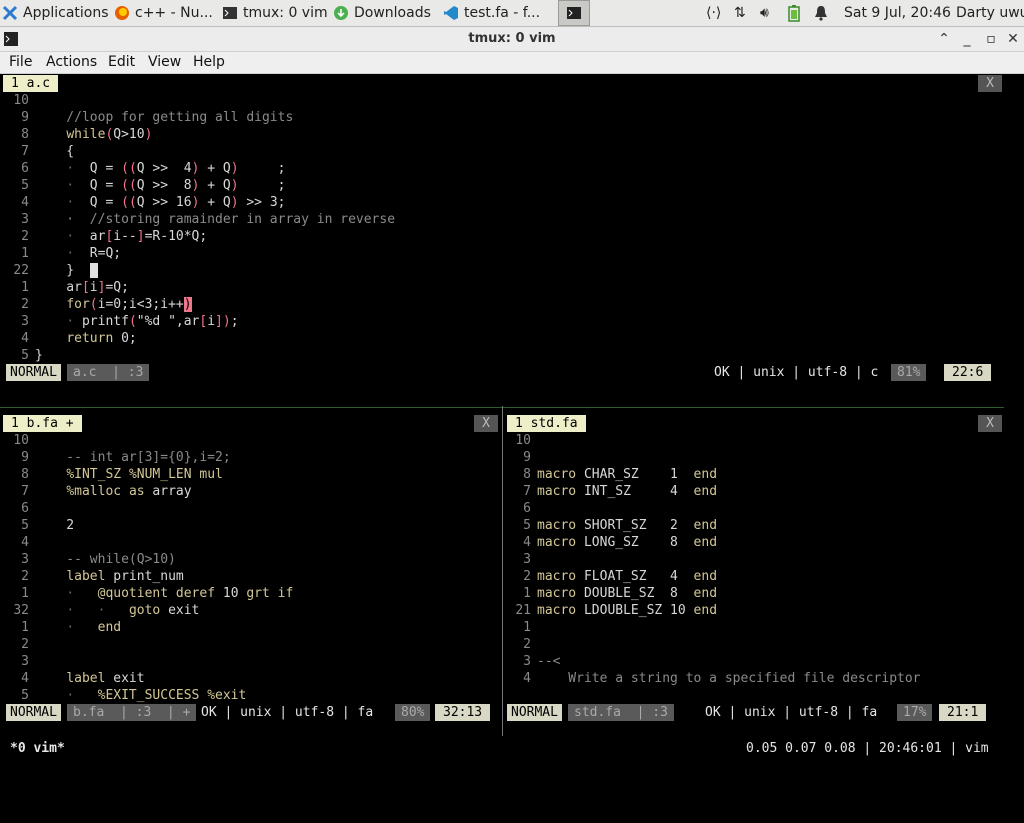  Describe the element at coordinates (713, 13) in the screenshot. I see `network-icon: ⟨·⟩` at that location.